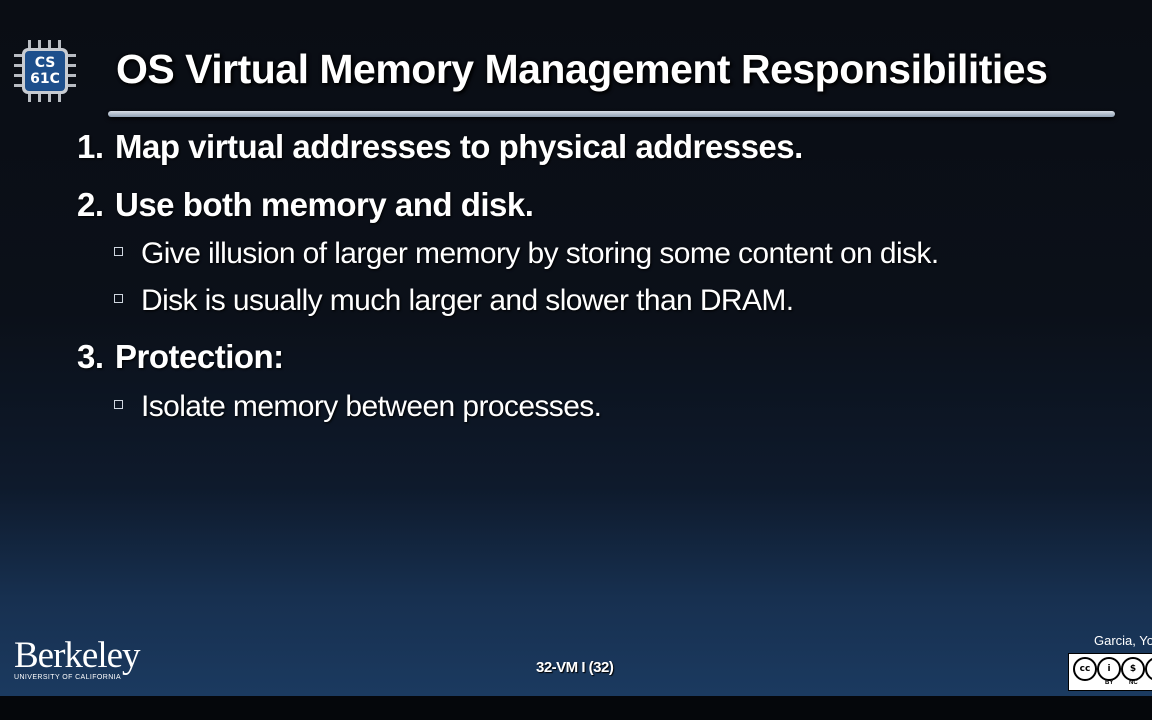  Describe the element at coordinates (45, 79) in the screenshot. I see `logo-line-2: 61C` at that location.